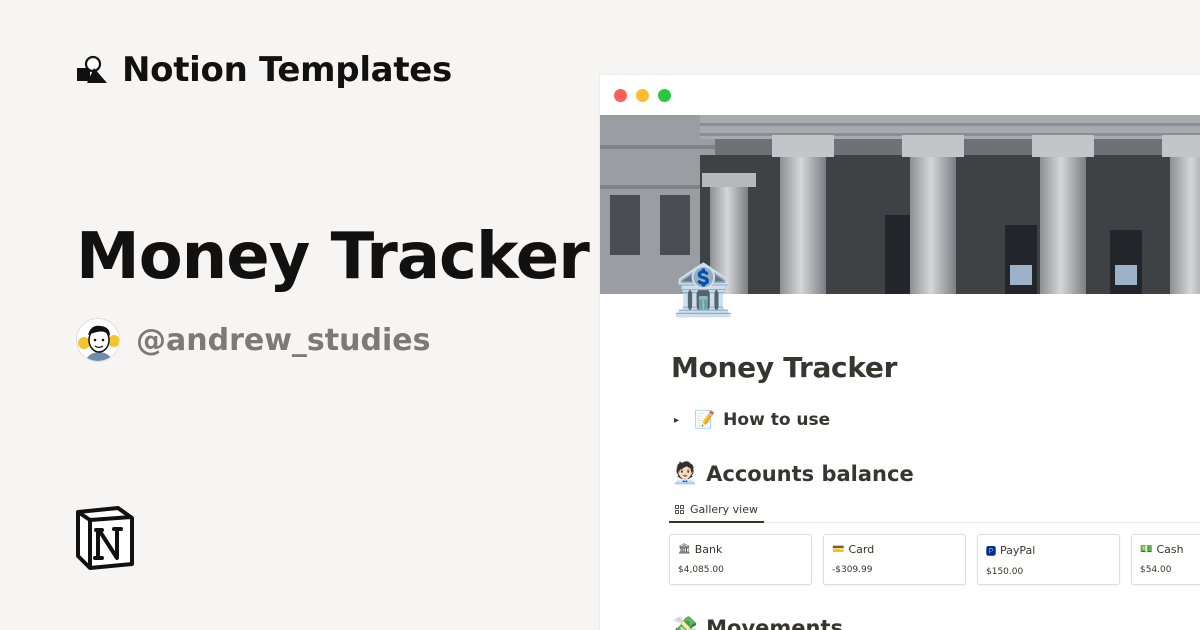 The image size is (1200, 630). I want to click on view-tabs: Gallery view, so click(934, 510).